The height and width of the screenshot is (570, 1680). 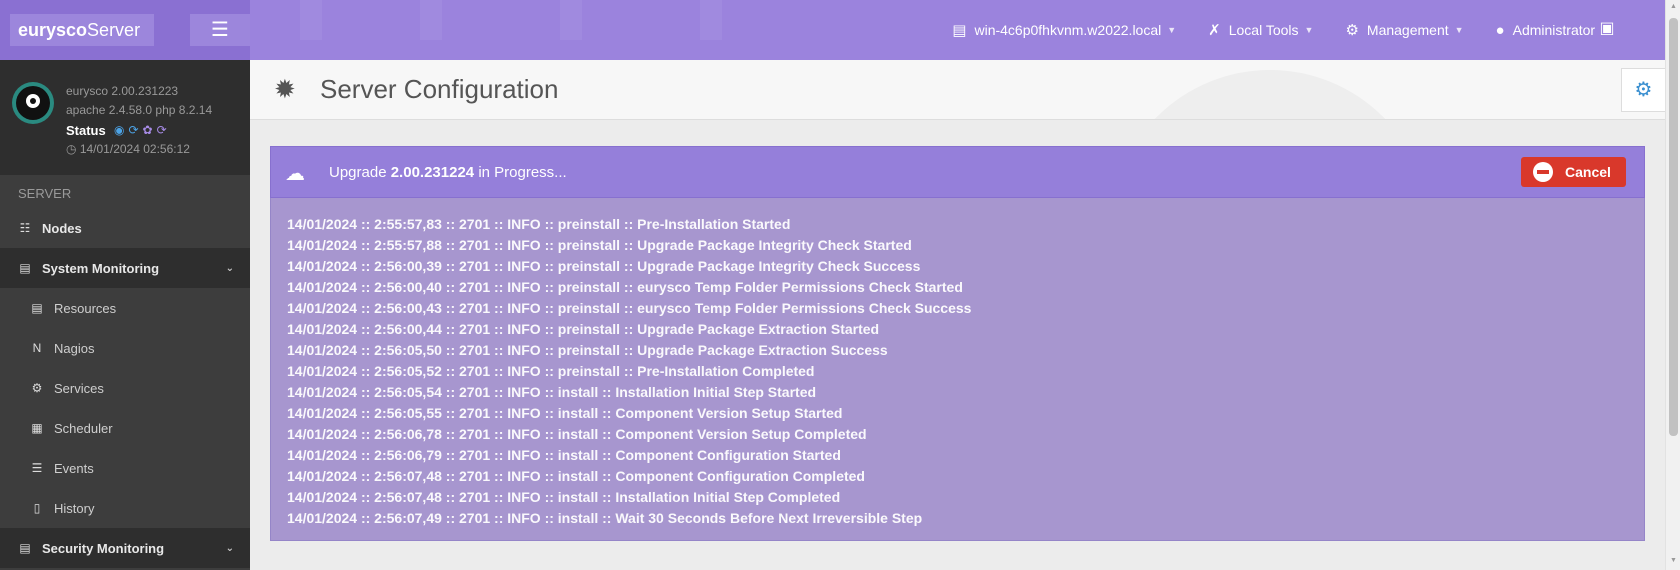 What do you see at coordinates (1673, 227) in the screenshot?
I see `scroll-thumb` at bounding box center [1673, 227].